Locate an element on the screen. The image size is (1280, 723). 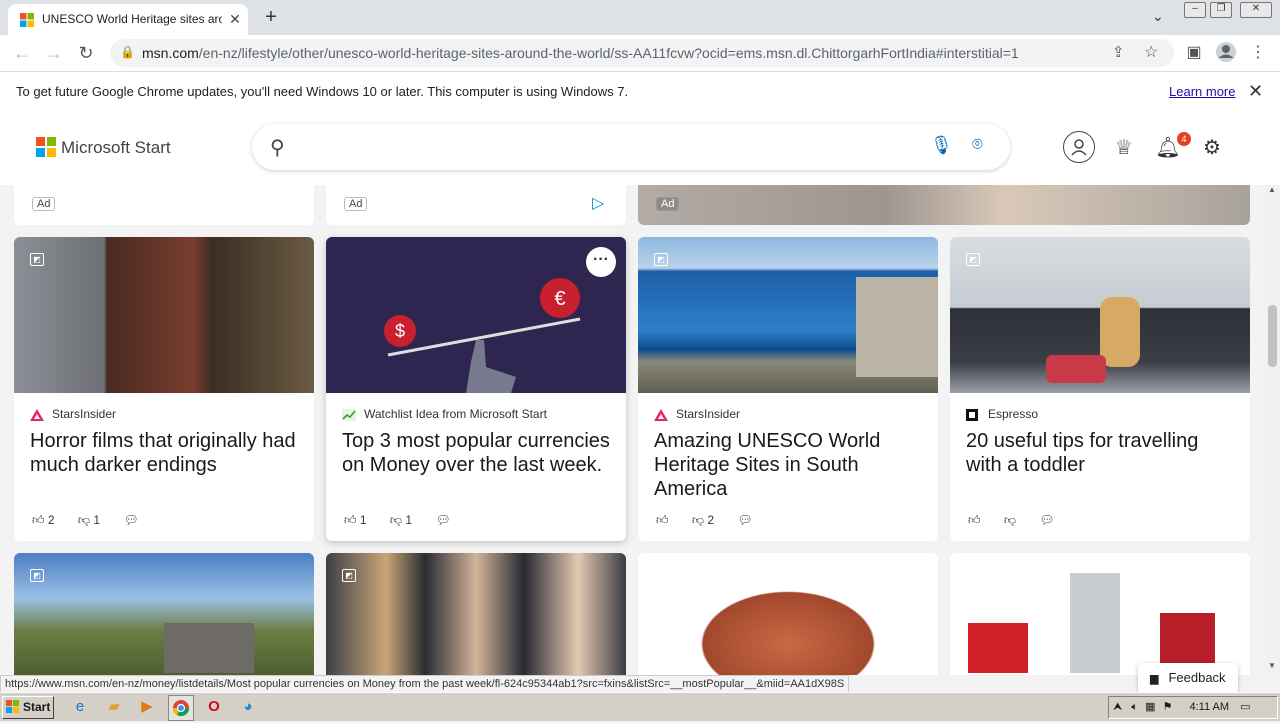
tab-title: UNESCO World Heritage sites around is located at coordinates (132, 19).